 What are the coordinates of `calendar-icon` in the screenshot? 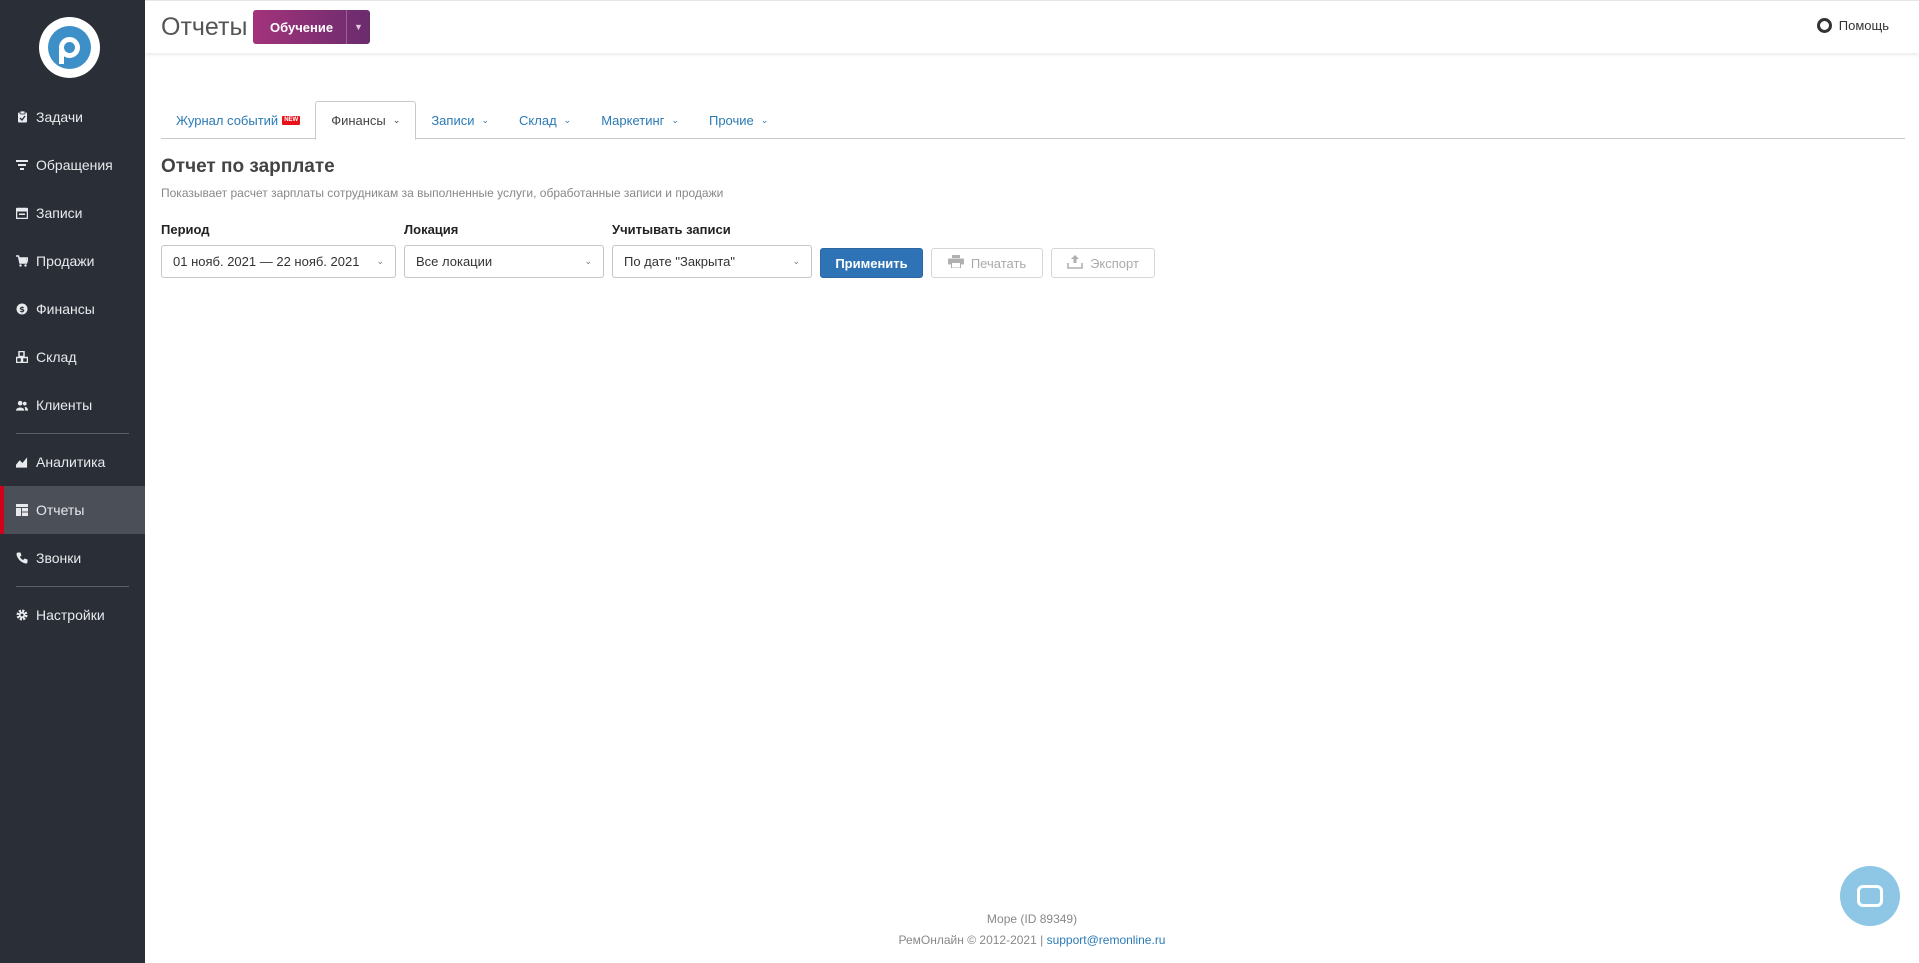 It's located at (22, 213).